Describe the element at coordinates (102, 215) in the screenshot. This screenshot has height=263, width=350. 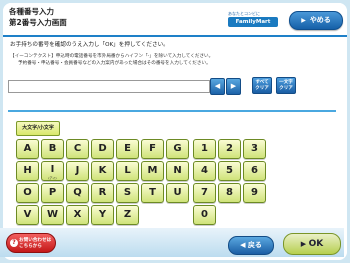
I see `key-y: Y` at that location.